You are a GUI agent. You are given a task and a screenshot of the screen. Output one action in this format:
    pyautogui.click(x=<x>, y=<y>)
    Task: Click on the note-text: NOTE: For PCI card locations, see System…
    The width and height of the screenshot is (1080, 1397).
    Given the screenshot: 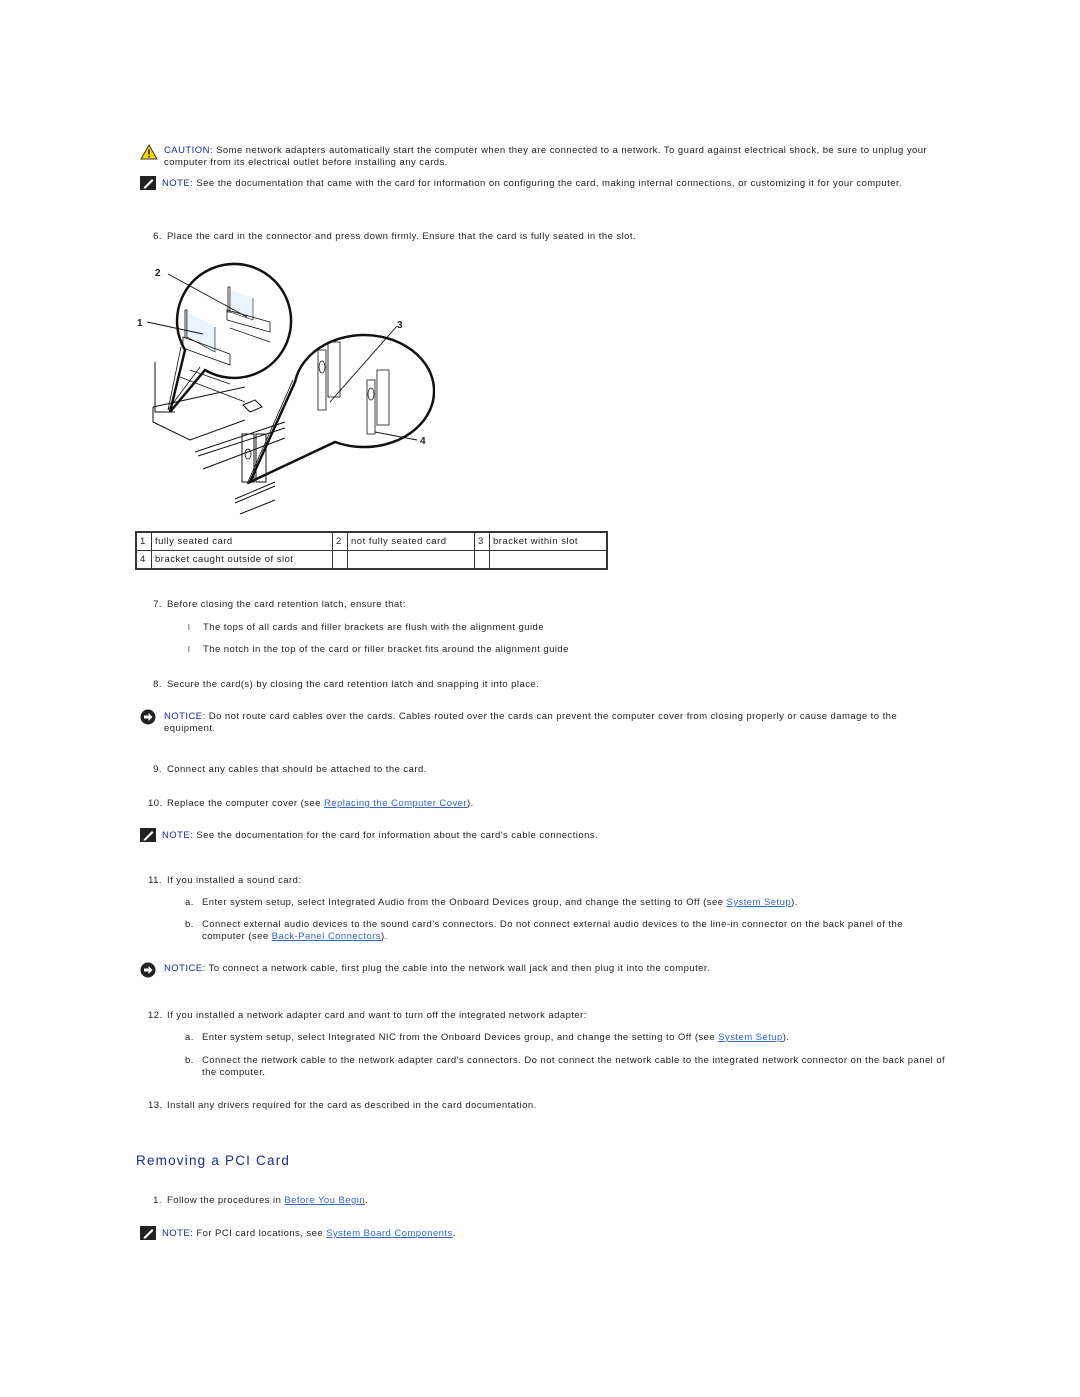 What is the action you would take?
    pyautogui.click(x=309, y=1233)
    